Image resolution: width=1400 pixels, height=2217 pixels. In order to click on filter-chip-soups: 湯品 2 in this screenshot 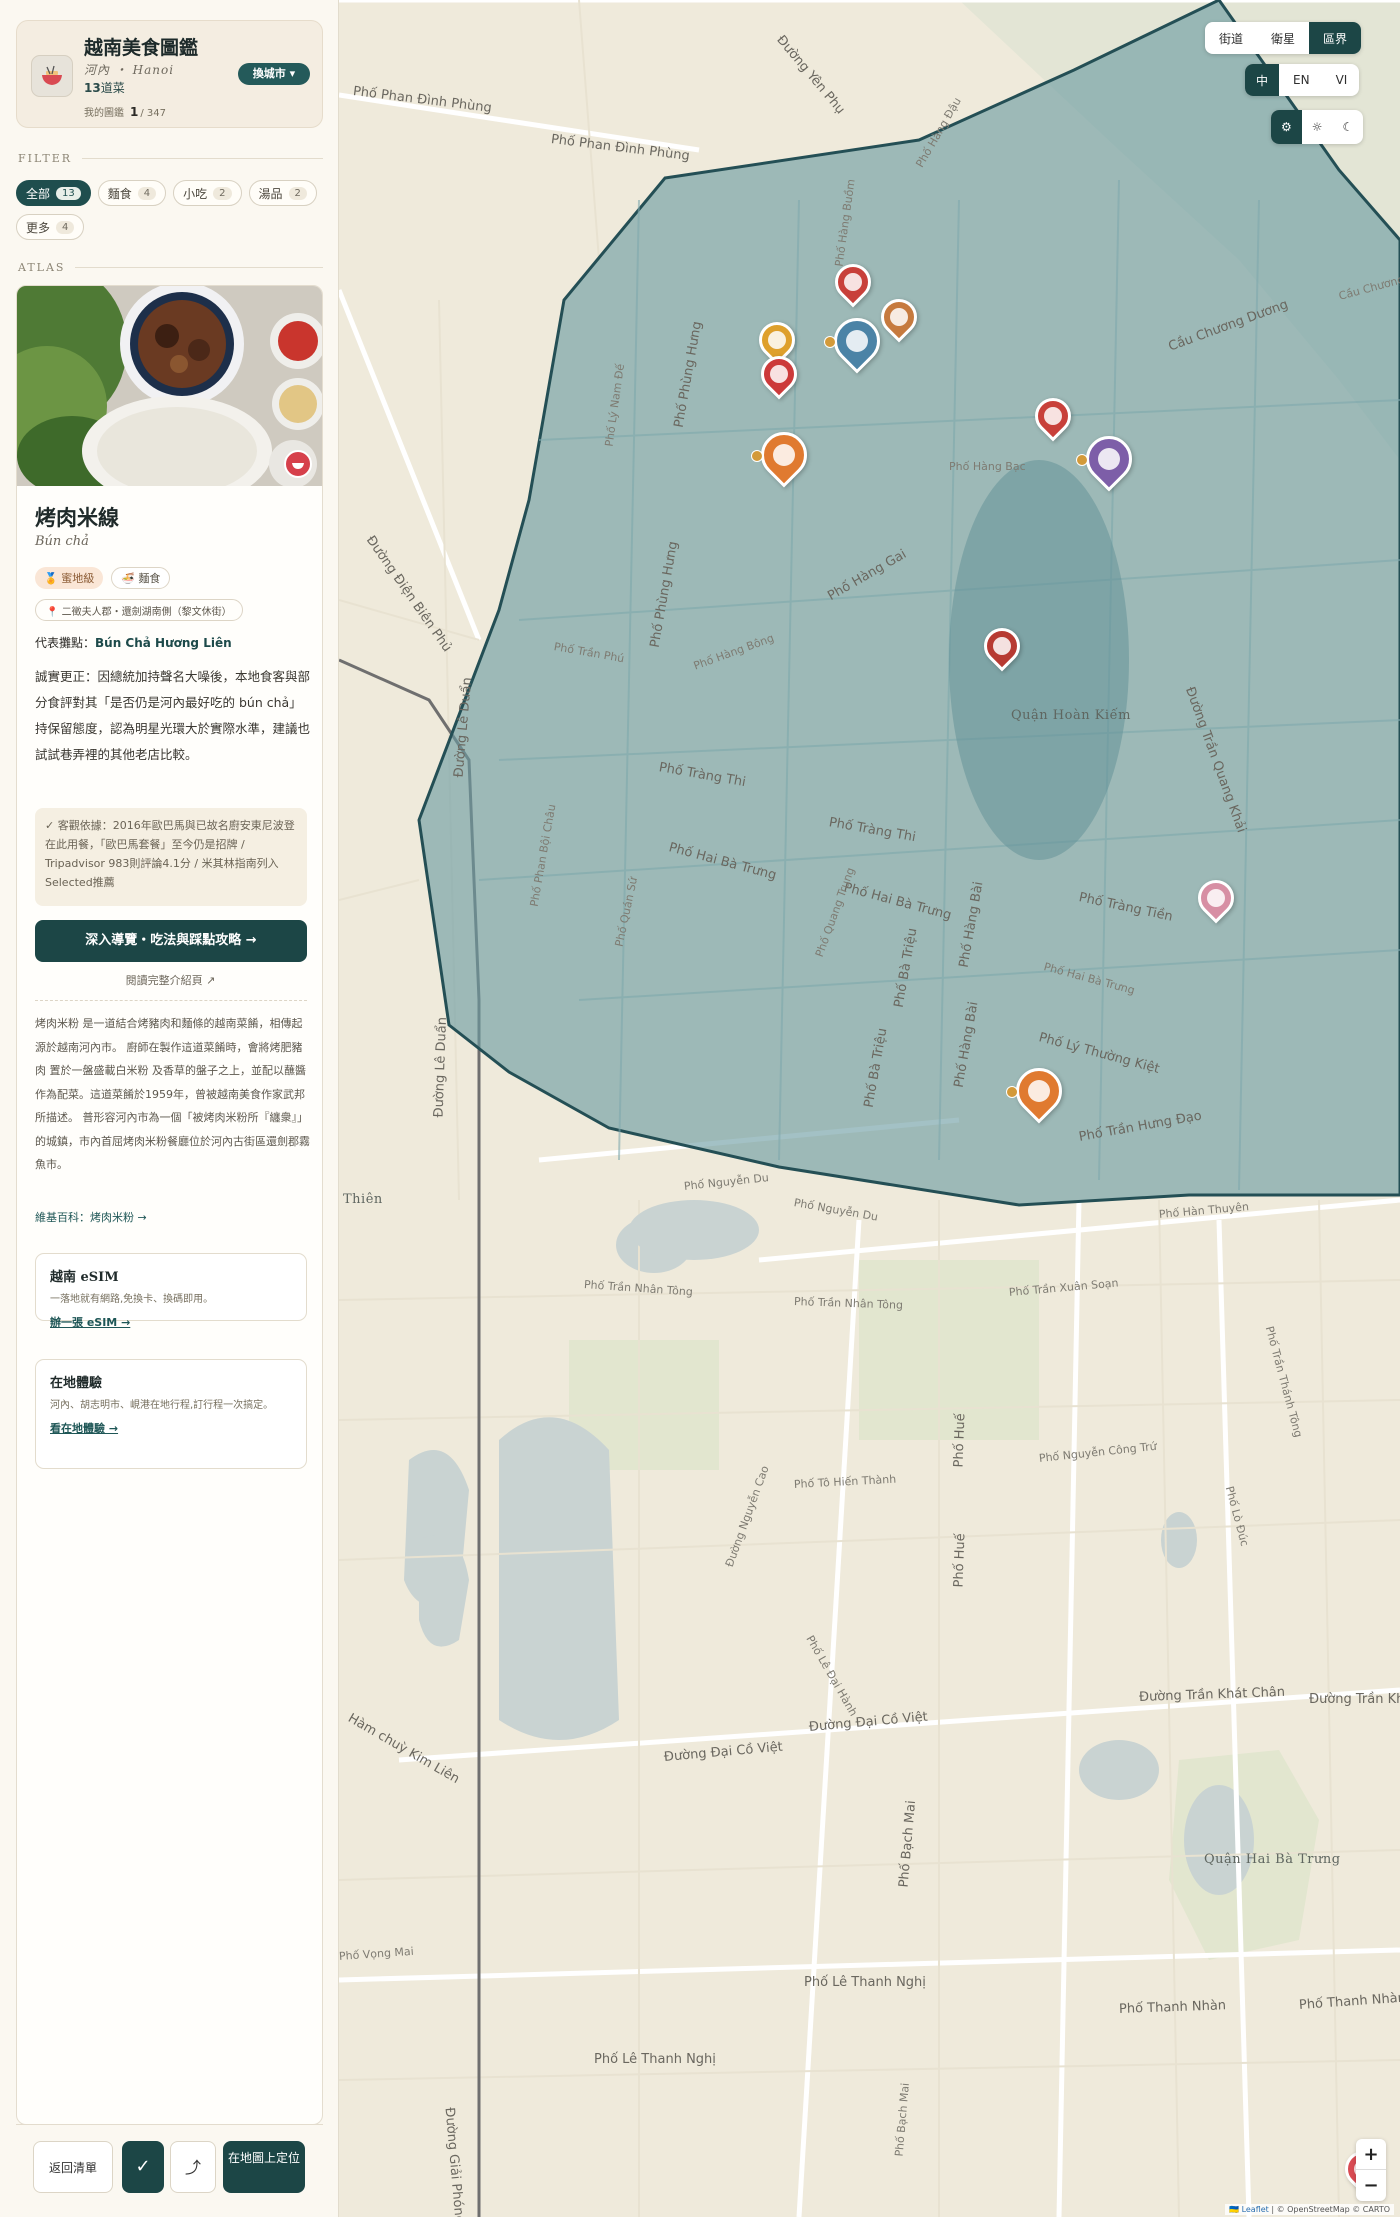, I will do `click(282, 193)`.